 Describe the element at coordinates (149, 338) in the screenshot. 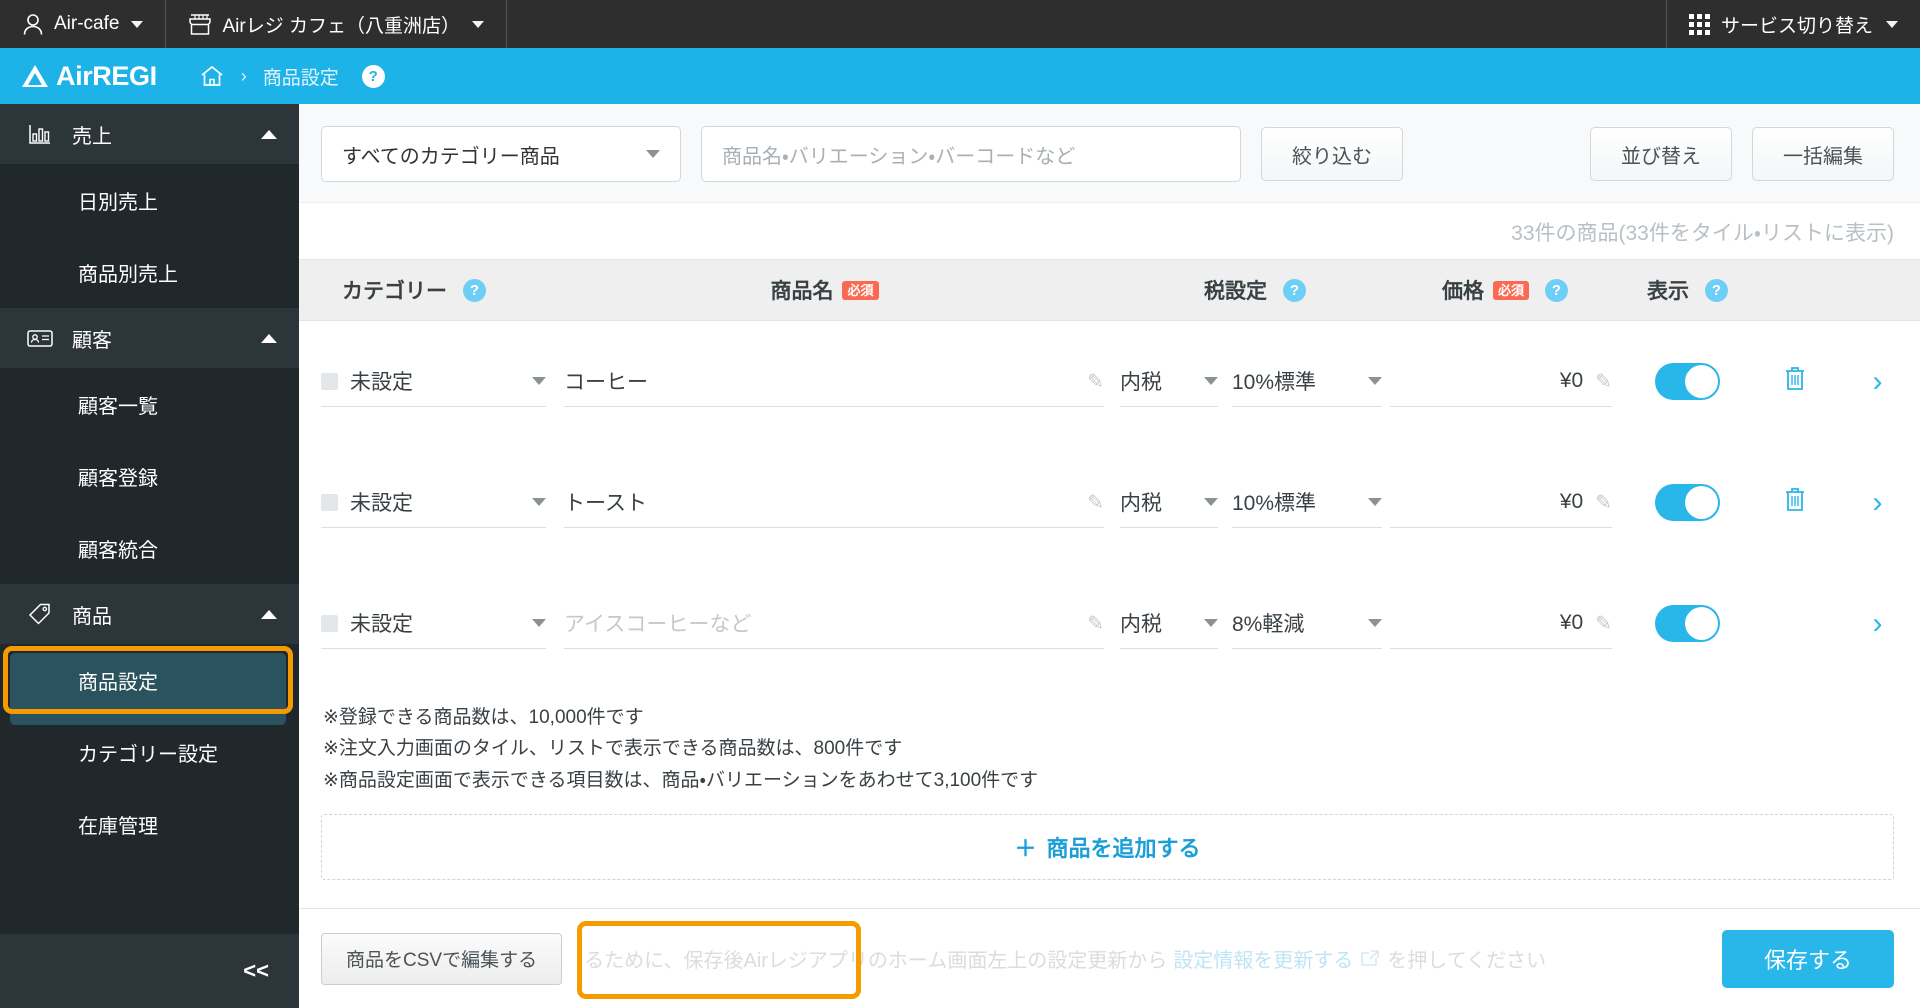

I see `sidebar-group-customers: 顧客` at that location.